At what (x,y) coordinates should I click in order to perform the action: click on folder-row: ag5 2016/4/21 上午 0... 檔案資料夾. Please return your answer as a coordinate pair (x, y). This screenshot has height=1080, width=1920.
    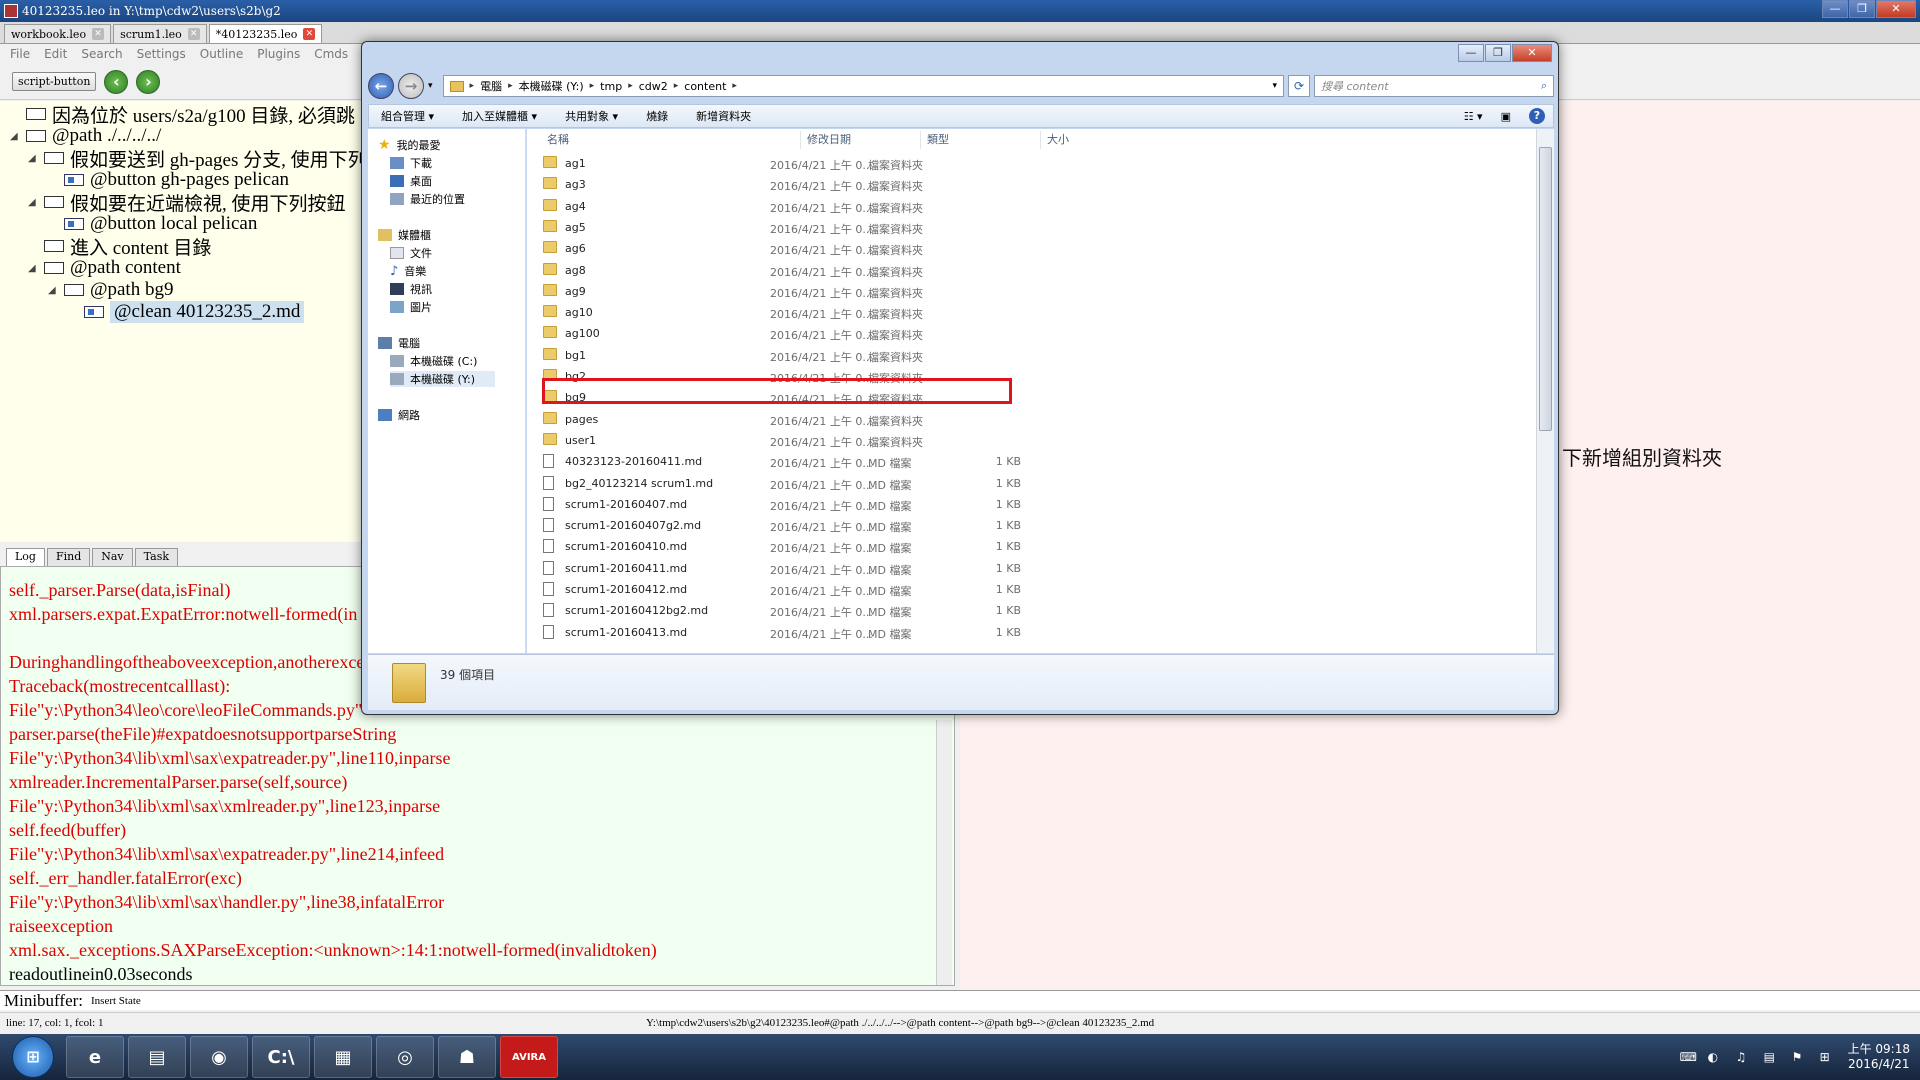
    Looking at the image, I should click on (1031, 227).